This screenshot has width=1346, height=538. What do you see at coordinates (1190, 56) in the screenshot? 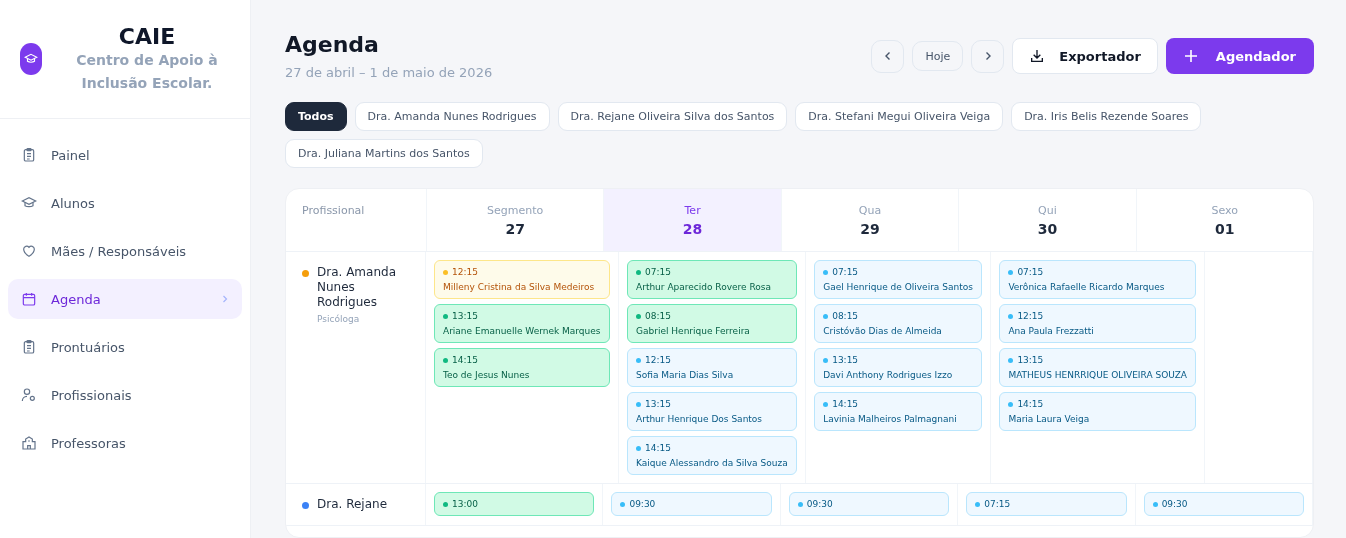
I see `plus-icon` at bounding box center [1190, 56].